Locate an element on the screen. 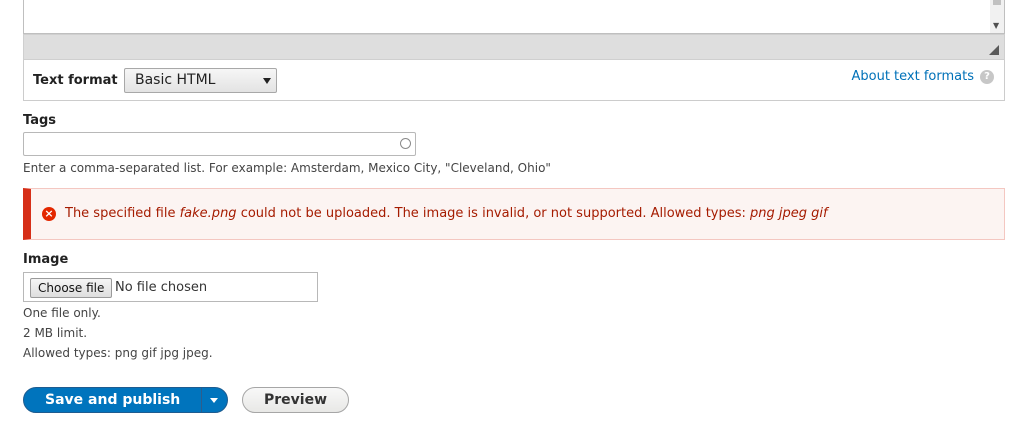 Image resolution: width=1023 pixels, height=427 pixels. chevron-down-icon is located at coordinates (267, 81).